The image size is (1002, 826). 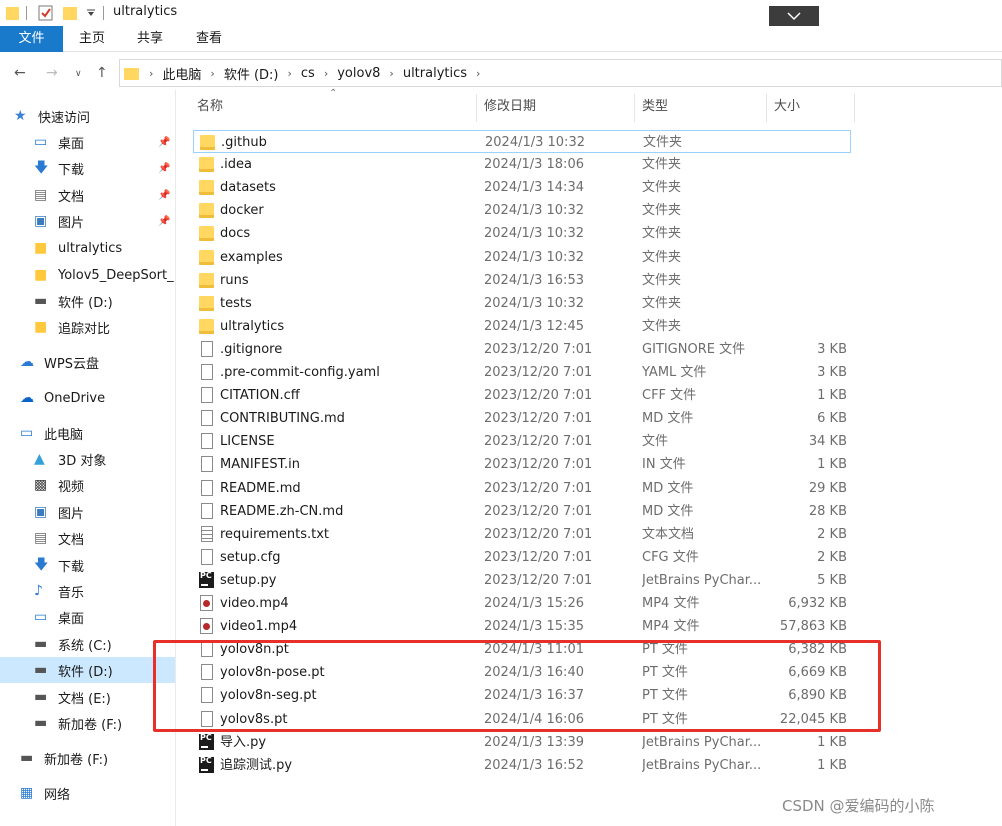 I want to click on breadcrumb-cs: cs, so click(x=308, y=73).